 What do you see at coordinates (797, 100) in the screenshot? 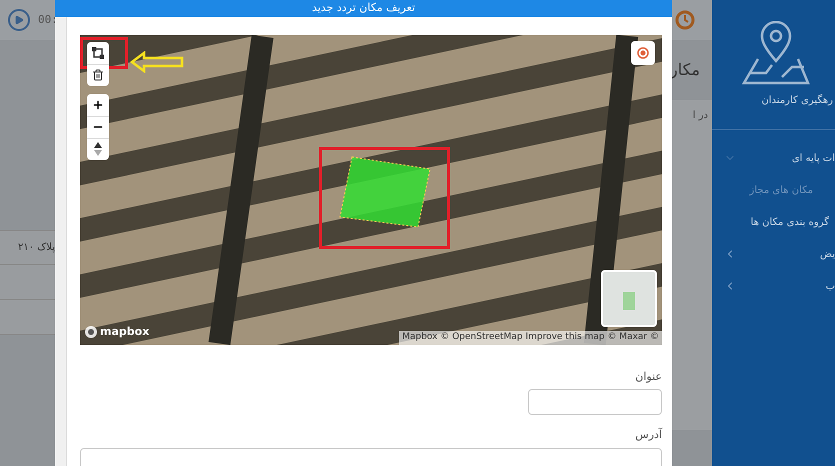
I see `brand-title: رهگیری کارمندان` at bounding box center [797, 100].